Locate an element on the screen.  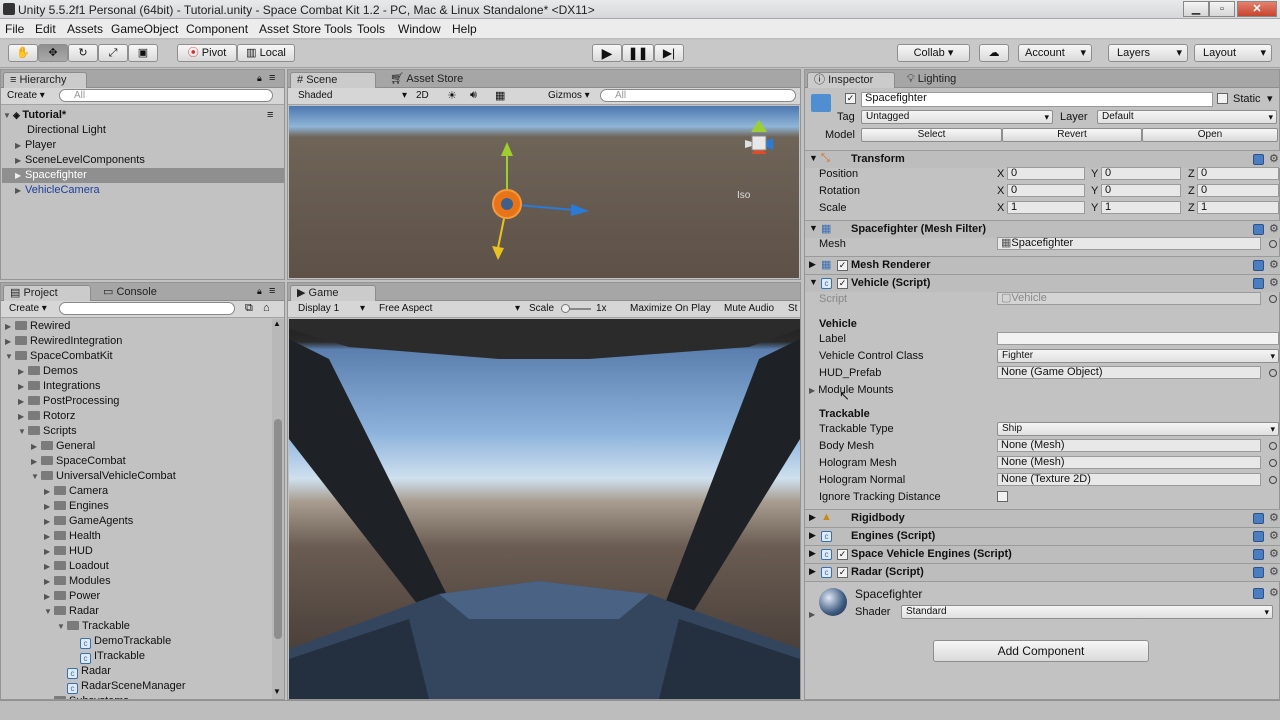
tab-asset-store: 🛒︎ Asset Store is located at coordinates (426, 80).